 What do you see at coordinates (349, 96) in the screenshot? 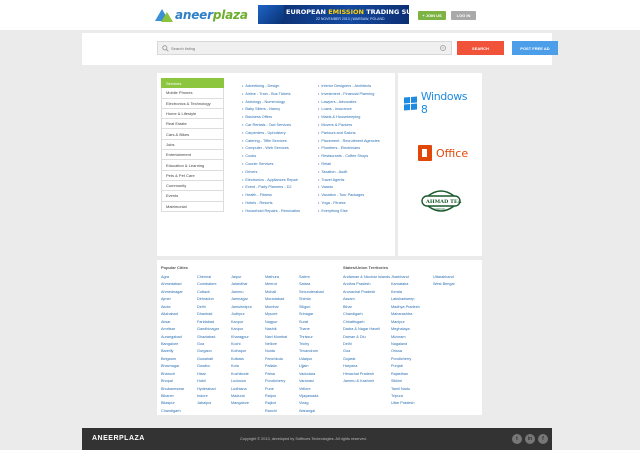
I see `subcategory-link: Investment - Financial Planning` at bounding box center [349, 96].